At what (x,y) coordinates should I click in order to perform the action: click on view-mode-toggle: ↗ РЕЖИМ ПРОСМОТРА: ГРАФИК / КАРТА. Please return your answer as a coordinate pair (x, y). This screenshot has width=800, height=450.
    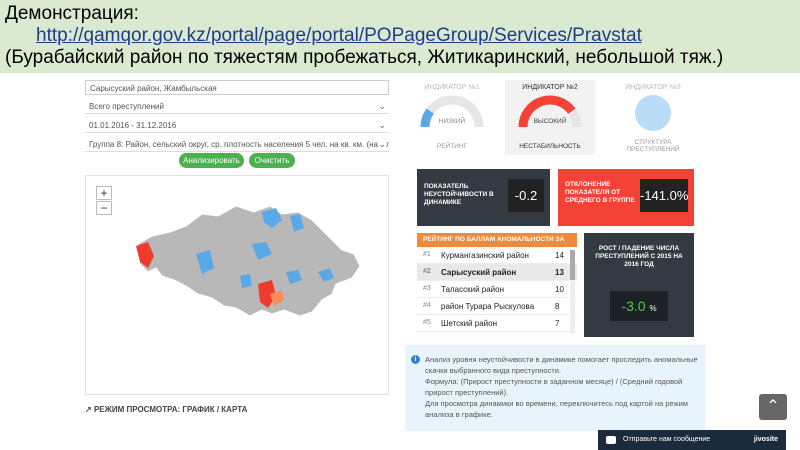
    Looking at the image, I should click on (166, 409).